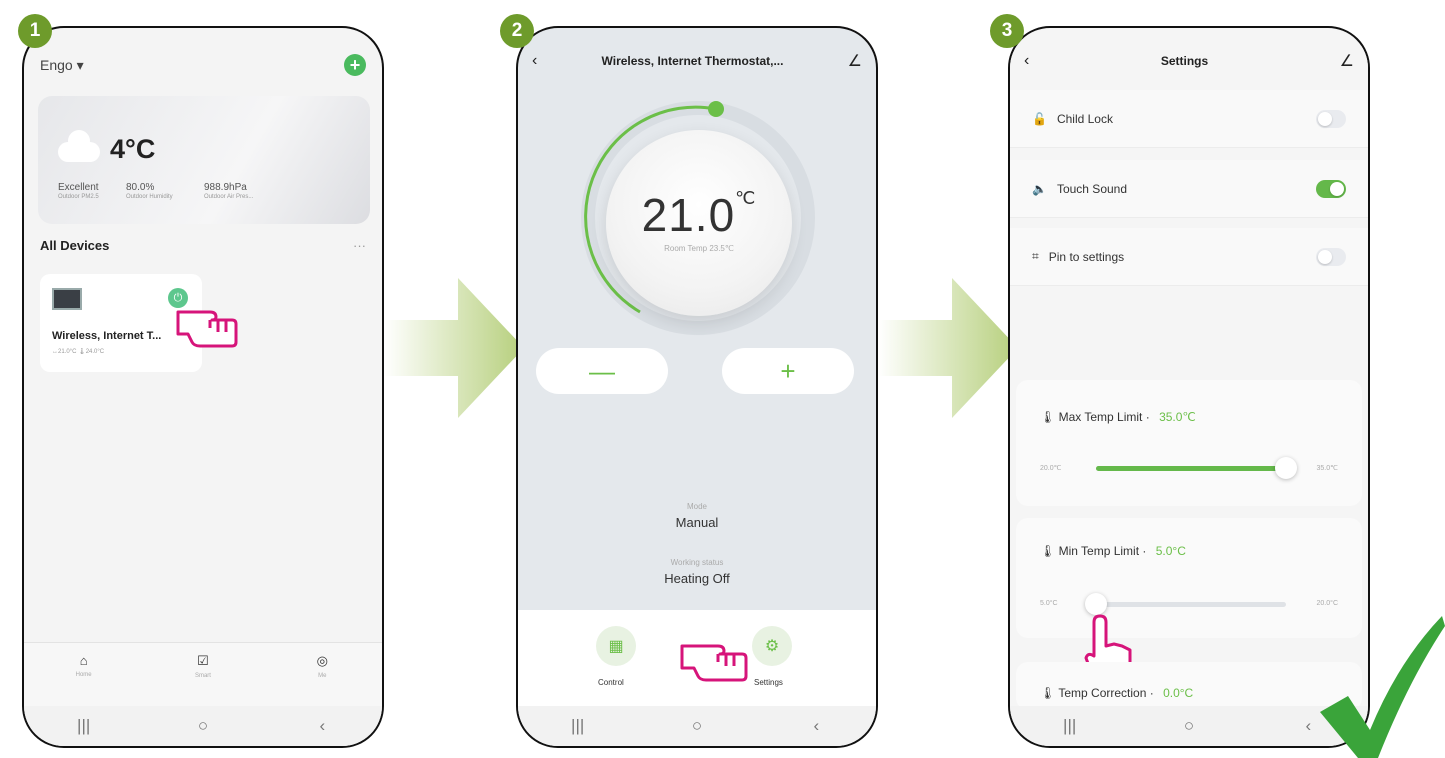  I want to click on bottom-actions: ▦ Control ⚙ Settings, so click(697, 658).